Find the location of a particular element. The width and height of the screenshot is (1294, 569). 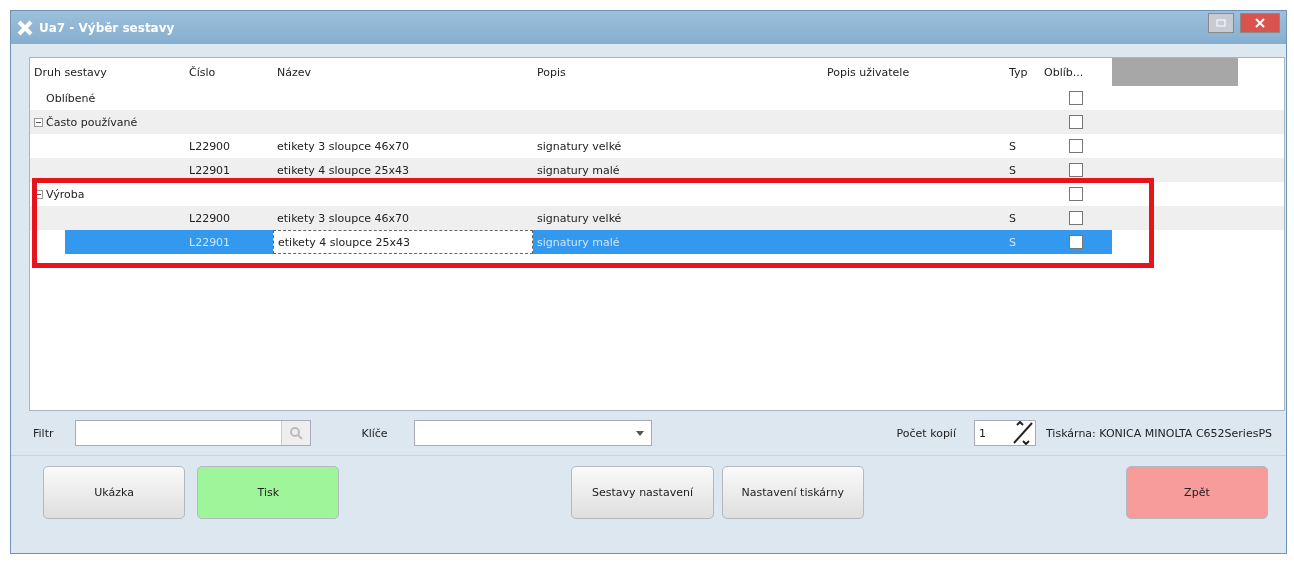

maximize-button is located at coordinates (1221, 22).